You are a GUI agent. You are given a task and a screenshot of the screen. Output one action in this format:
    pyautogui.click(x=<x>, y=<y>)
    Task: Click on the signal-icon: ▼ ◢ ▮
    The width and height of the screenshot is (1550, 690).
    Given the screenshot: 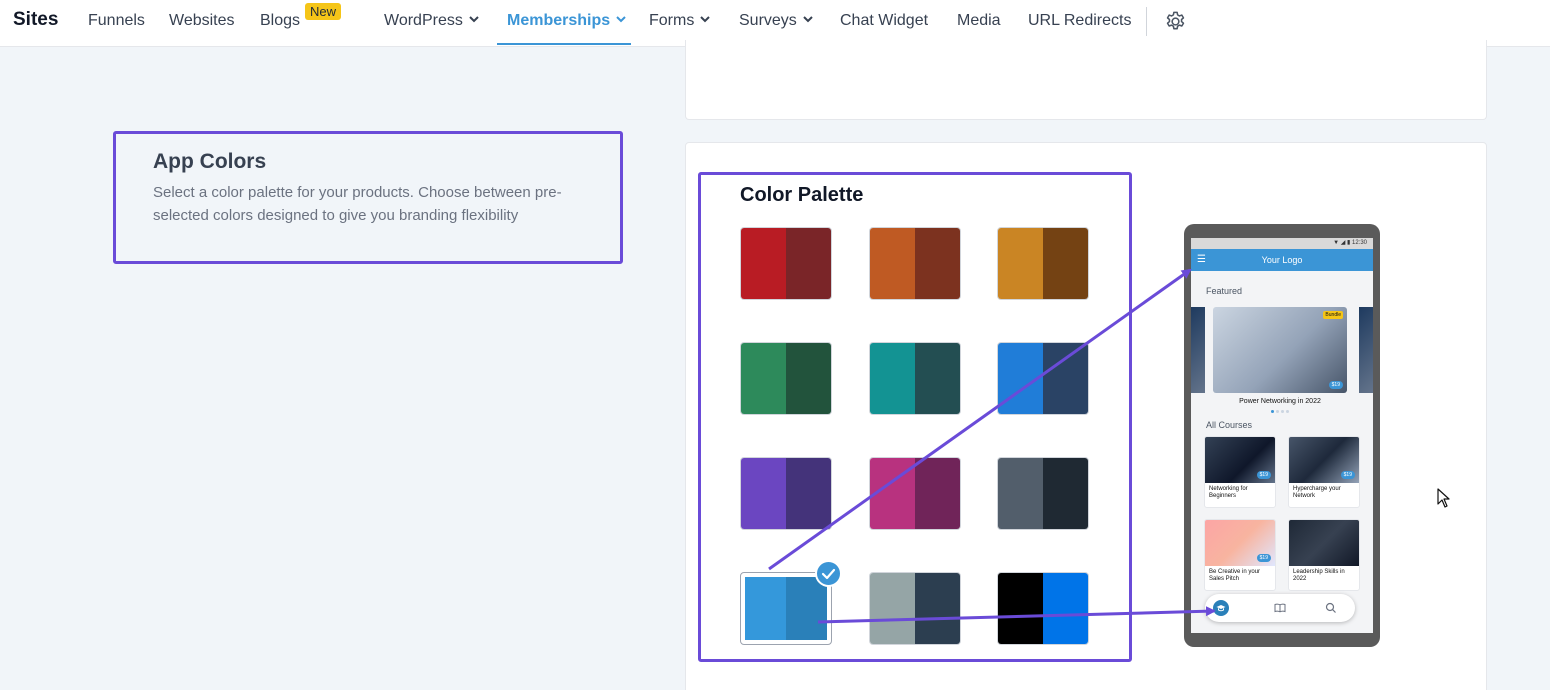 What is the action you would take?
    pyautogui.click(x=1342, y=243)
    